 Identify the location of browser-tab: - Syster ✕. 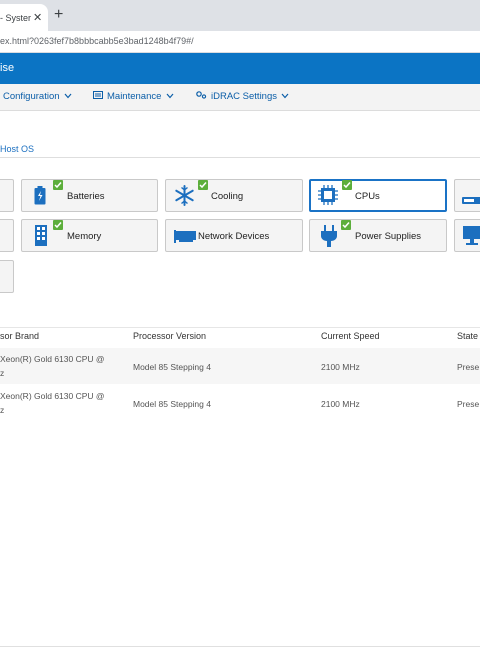
(24, 17).